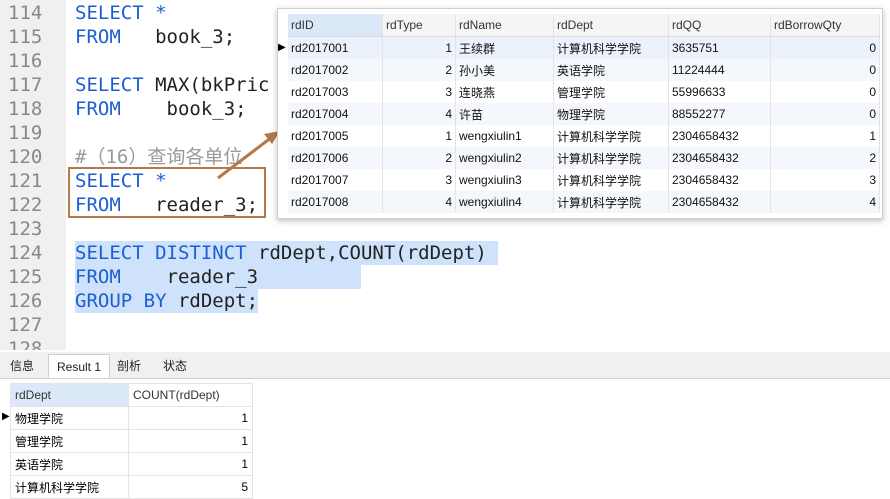 The image size is (890, 499). What do you see at coordinates (335, 70) in the screenshot?
I see `table-cell: rd2017002` at bounding box center [335, 70].